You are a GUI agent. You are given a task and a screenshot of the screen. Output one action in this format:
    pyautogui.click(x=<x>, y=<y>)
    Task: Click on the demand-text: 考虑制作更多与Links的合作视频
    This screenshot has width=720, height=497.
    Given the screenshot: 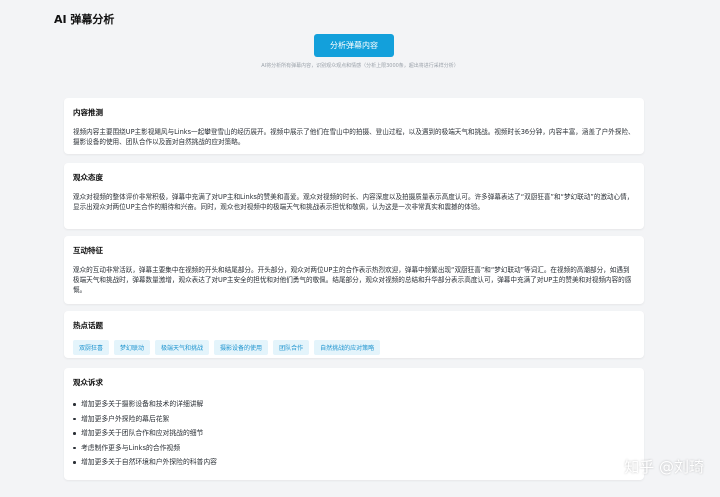 What is the action you would take?
    pyautogui.click(x=131, y=447)
    